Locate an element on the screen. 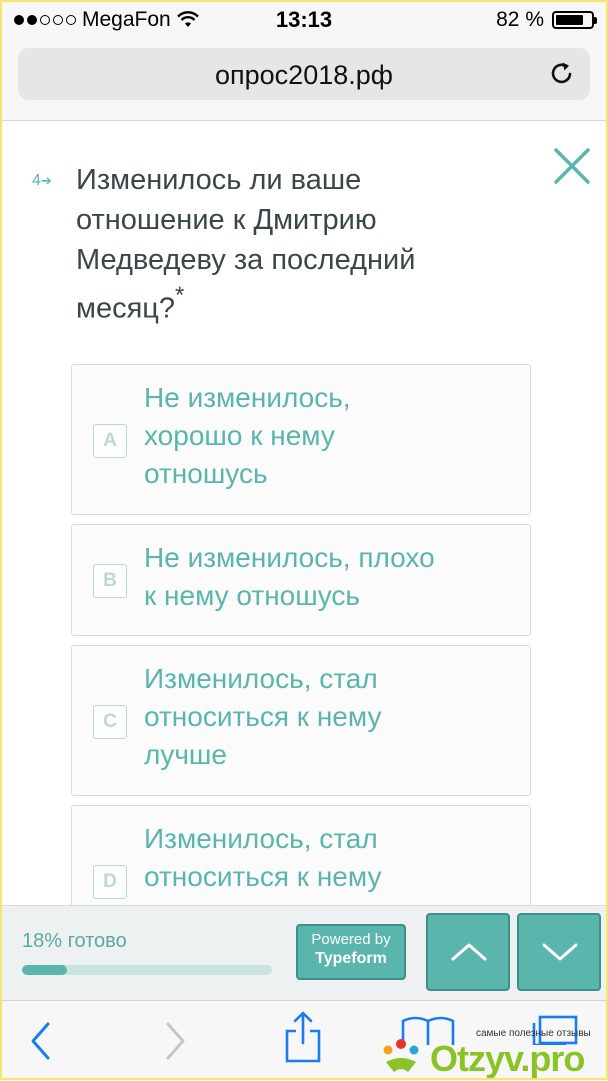  choice-key: D is located at coordinates (110, 882).